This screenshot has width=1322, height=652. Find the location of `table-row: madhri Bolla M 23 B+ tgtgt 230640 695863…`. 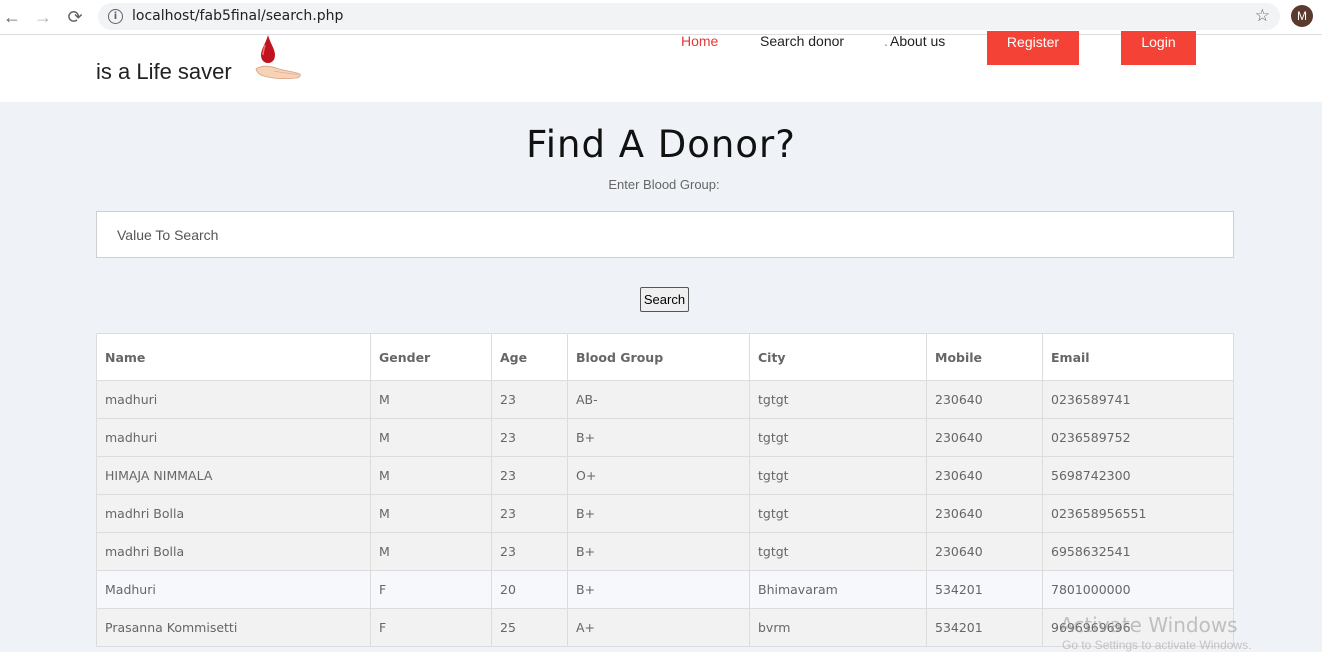

table-row: madhri Bolla M 23 B+ tgtgt 230640 695863… is located at coordinates (665, 551).